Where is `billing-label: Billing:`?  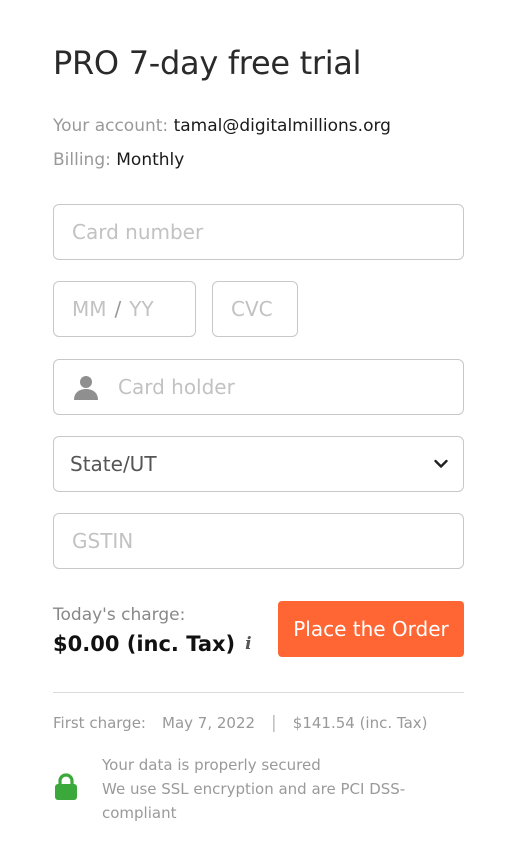
billing-label: Billing: is located at coordinates (82, 160).